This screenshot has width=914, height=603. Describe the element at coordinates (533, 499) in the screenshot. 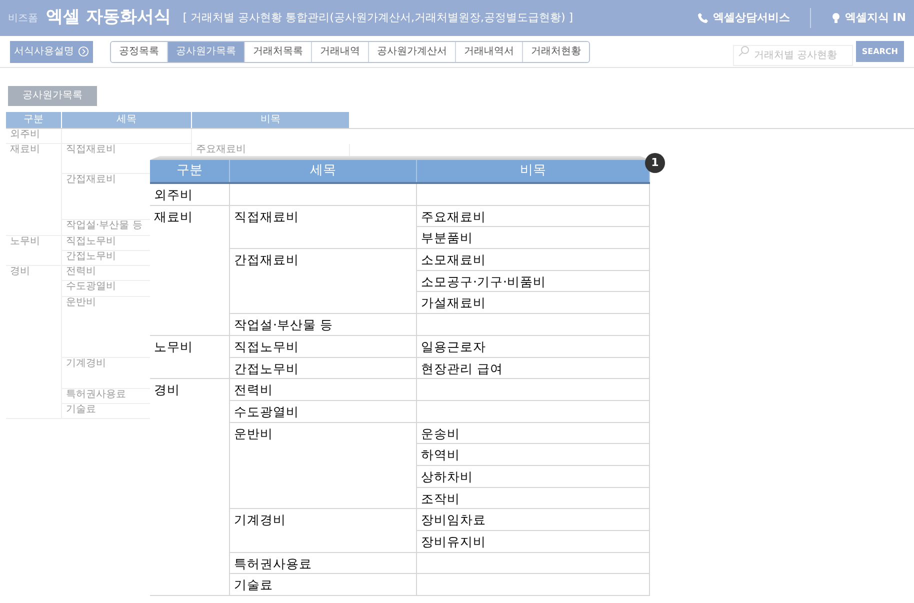

I see `item-cell: 조작비` at that location.